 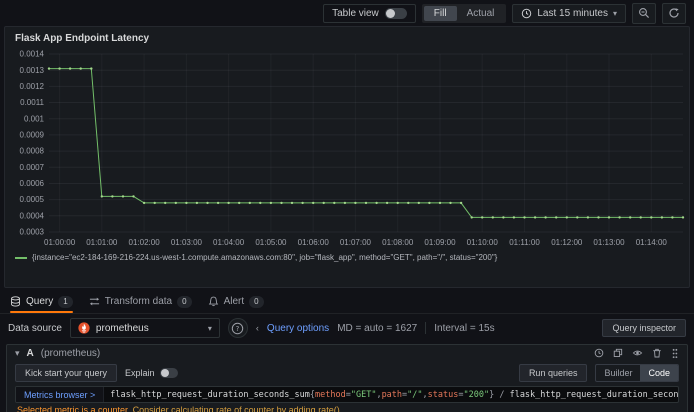 I want to click on tab-alert-count: 0, so click(x=256, y=301).